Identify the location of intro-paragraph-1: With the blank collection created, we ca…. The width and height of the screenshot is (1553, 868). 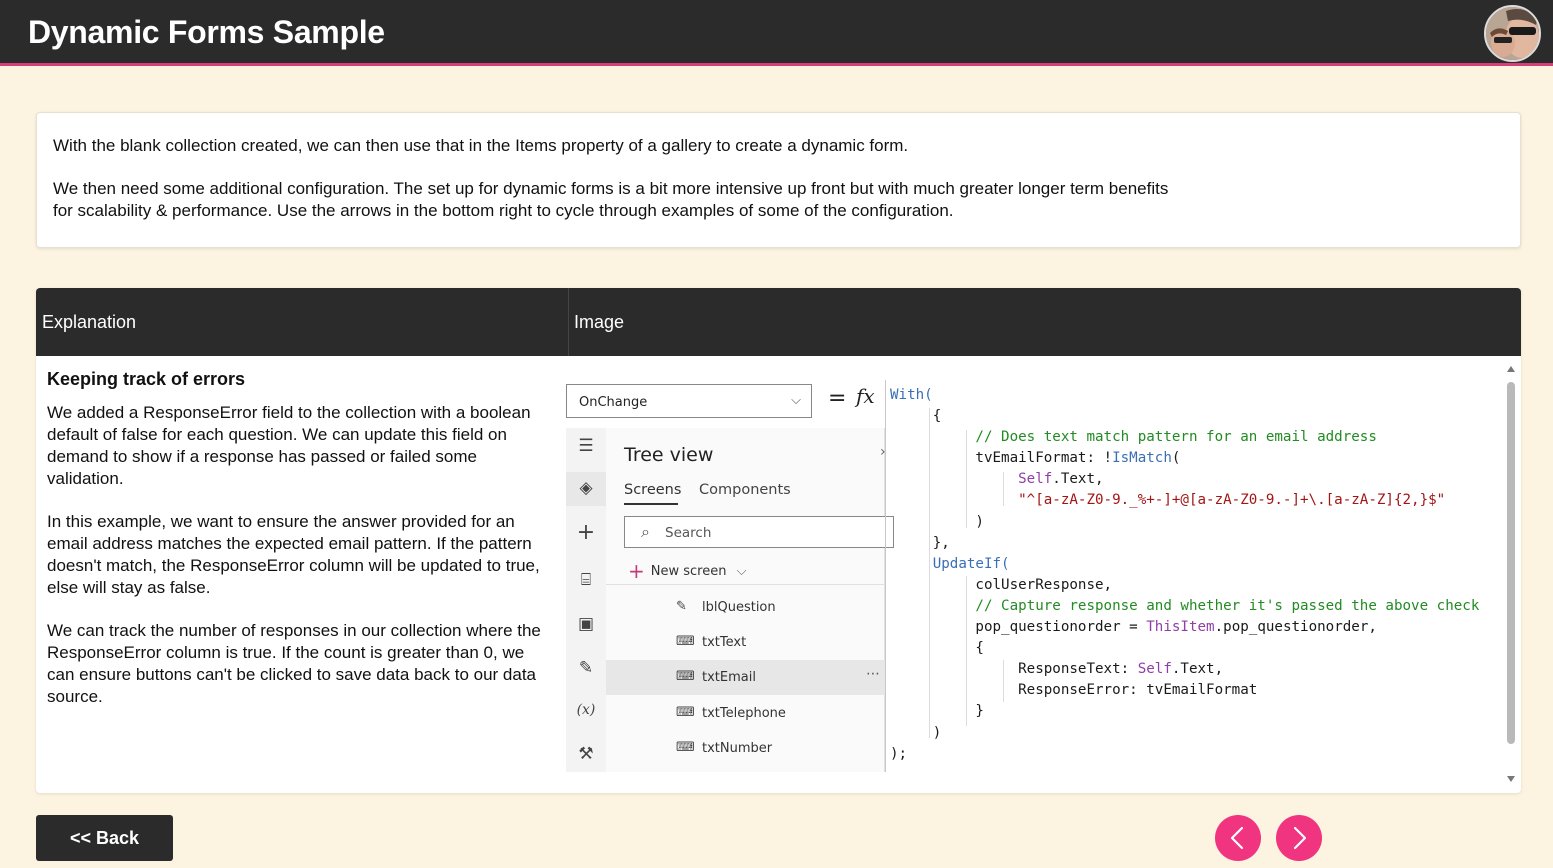
(481, 145).